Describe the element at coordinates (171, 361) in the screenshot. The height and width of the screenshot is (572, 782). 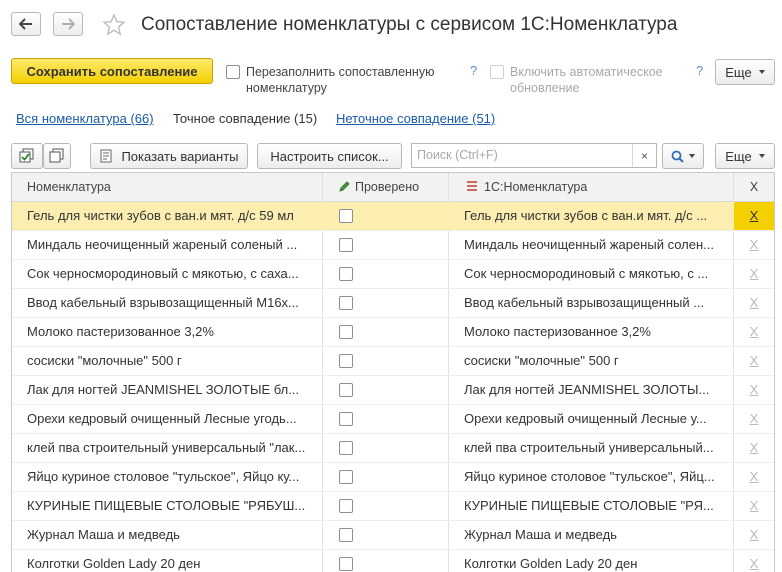
I see `nomenclature-cell: сосиски "молочные" 500 г` at that location.